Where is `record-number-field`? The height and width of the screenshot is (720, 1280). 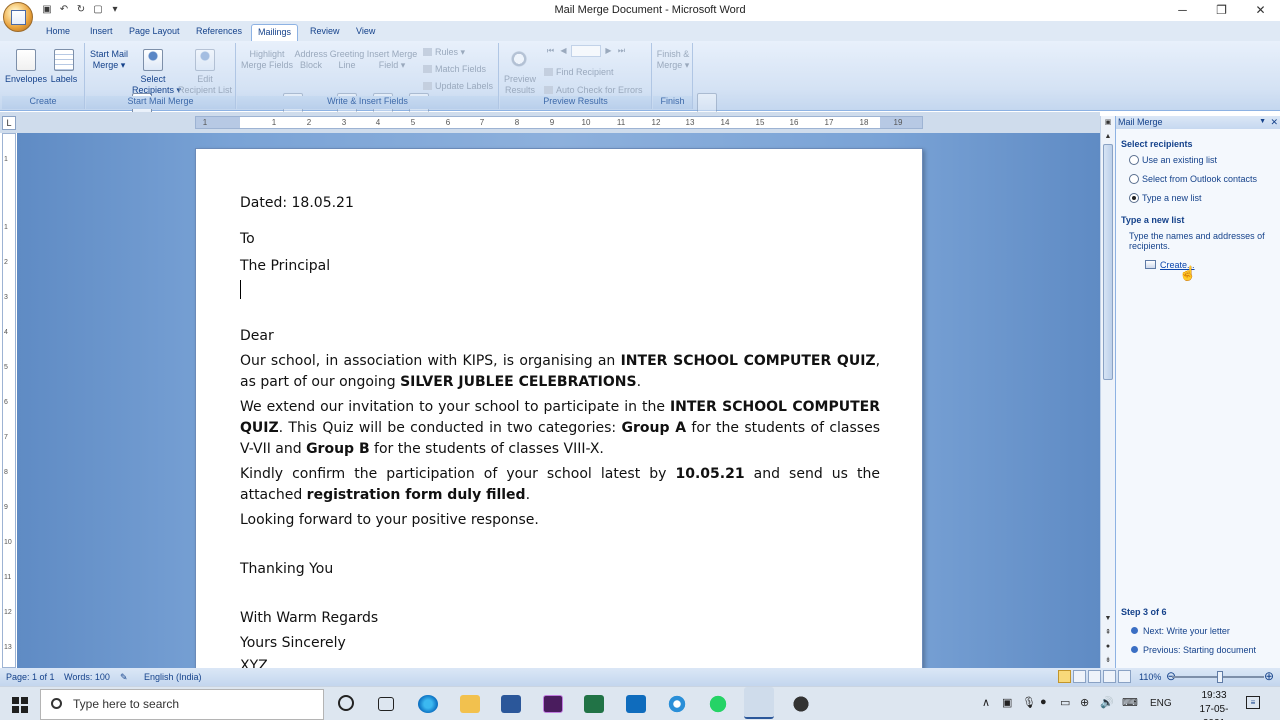
record-number-field is located at coordinates (586, 51).